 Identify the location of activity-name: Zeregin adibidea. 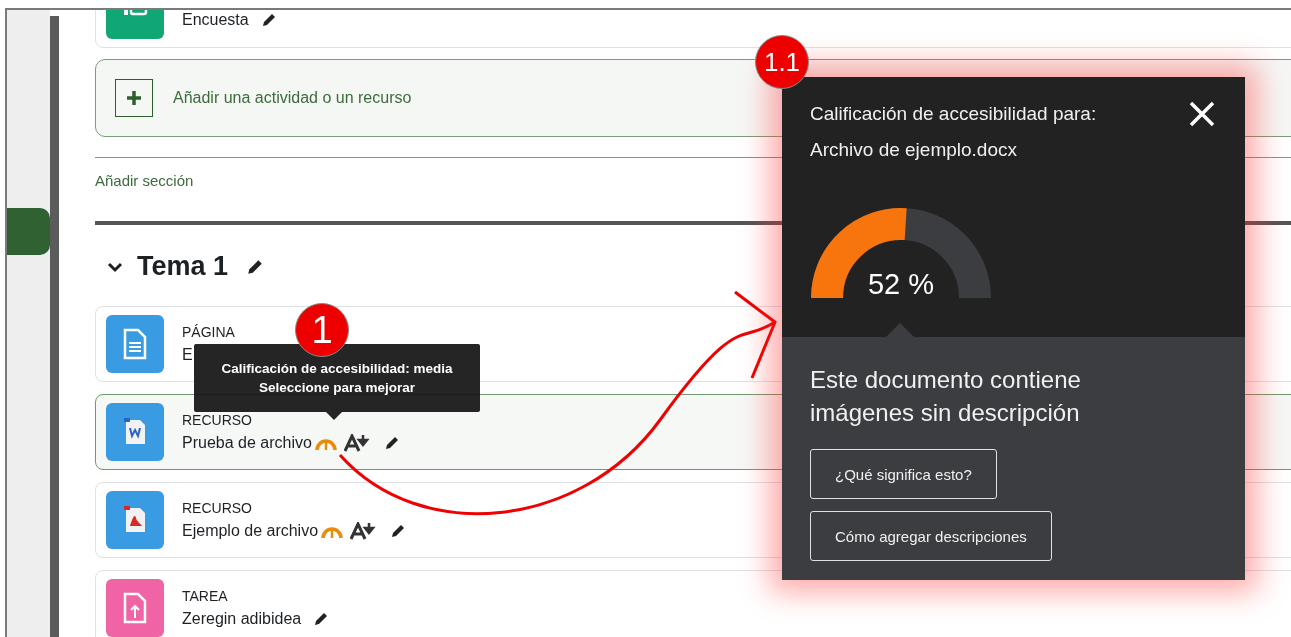
(242, 619).